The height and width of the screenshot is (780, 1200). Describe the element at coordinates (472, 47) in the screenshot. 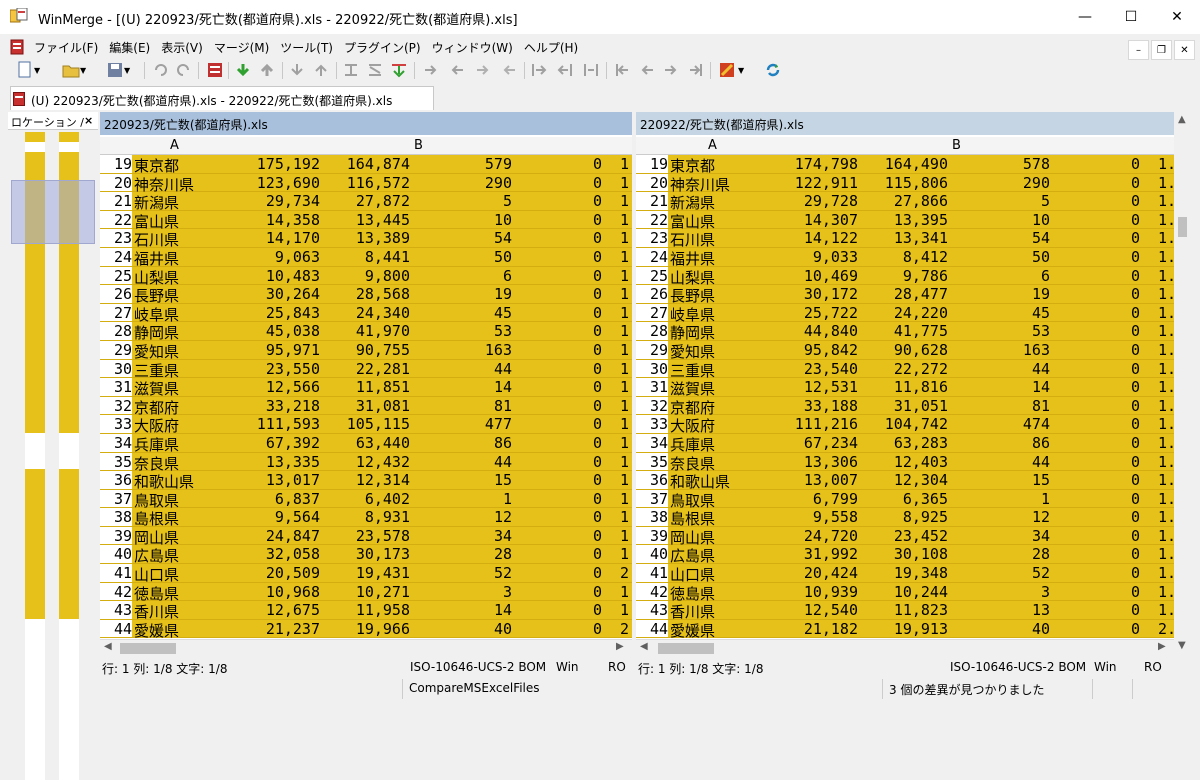

I see `menu-window: ウィンドウ(W)` at that location.